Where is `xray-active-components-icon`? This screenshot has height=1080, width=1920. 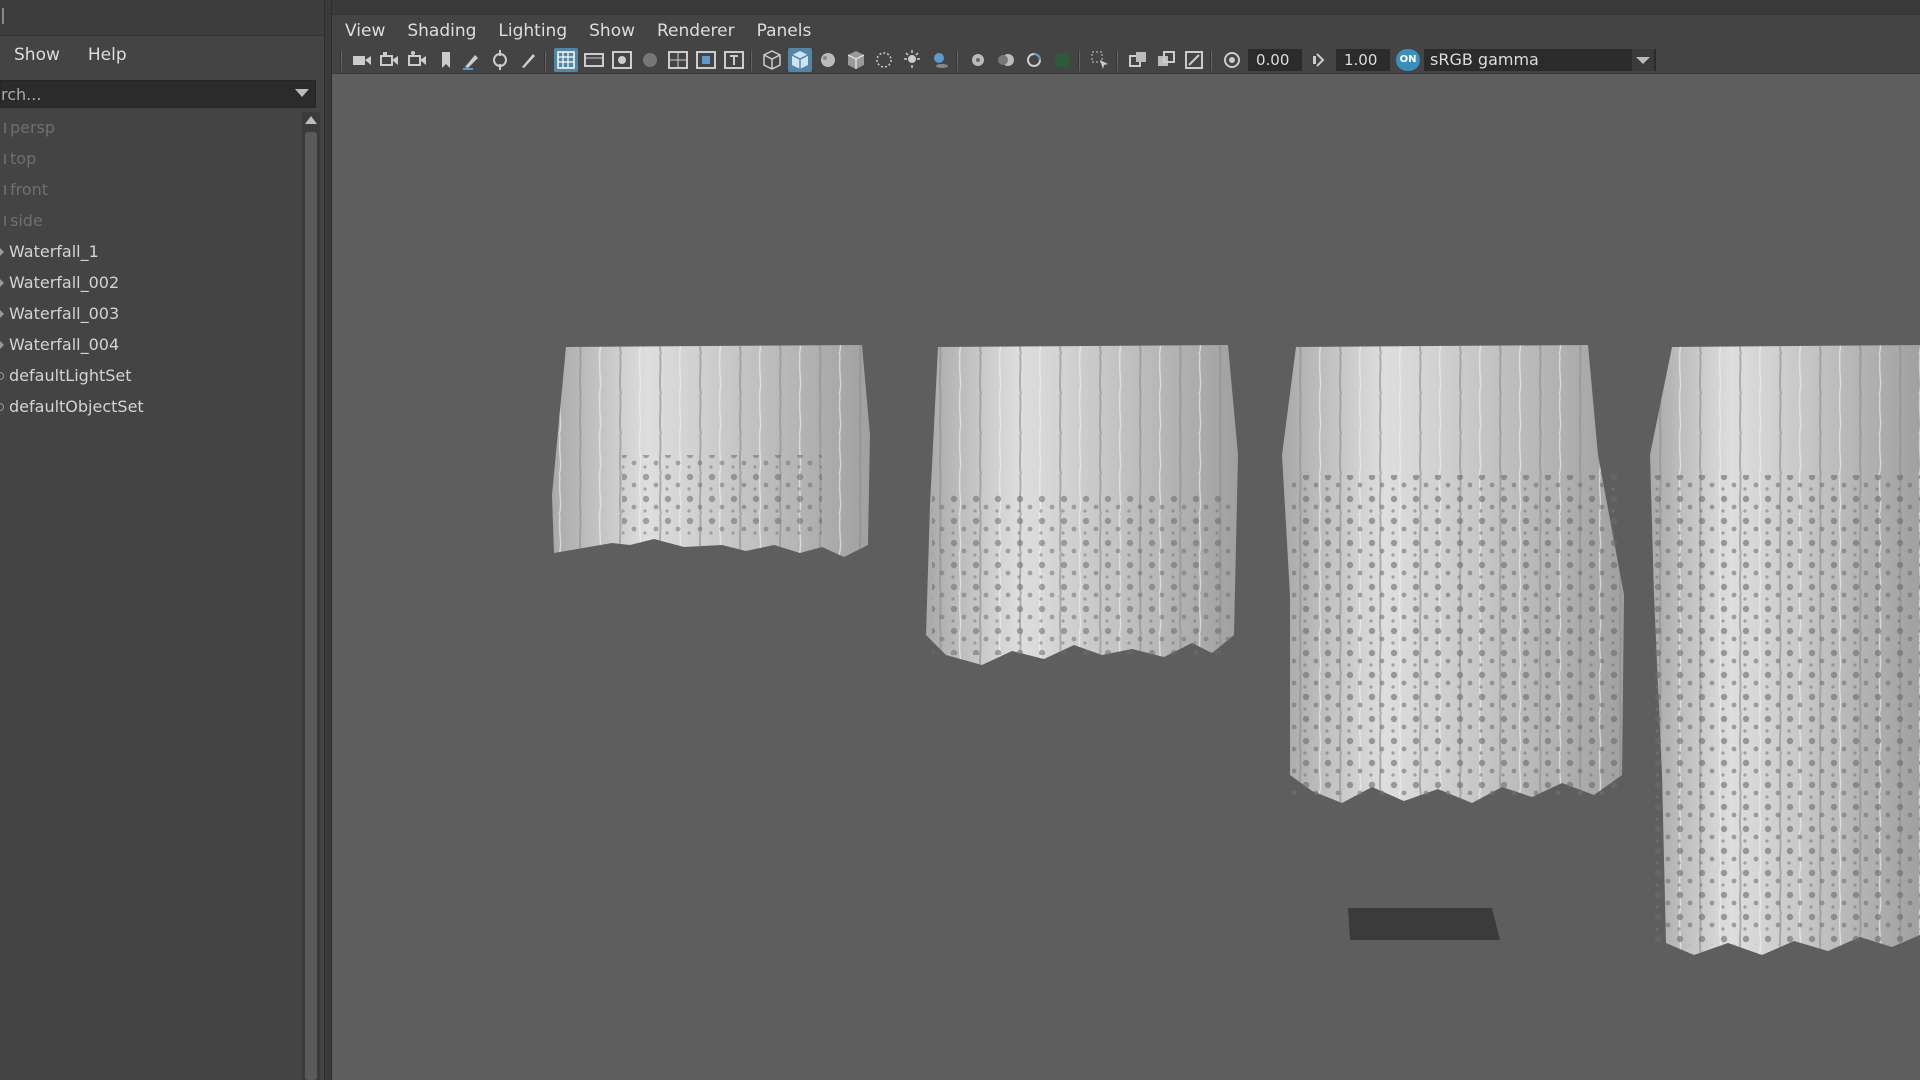 xray-active-components-icon is located at coordinates (1166, 60).